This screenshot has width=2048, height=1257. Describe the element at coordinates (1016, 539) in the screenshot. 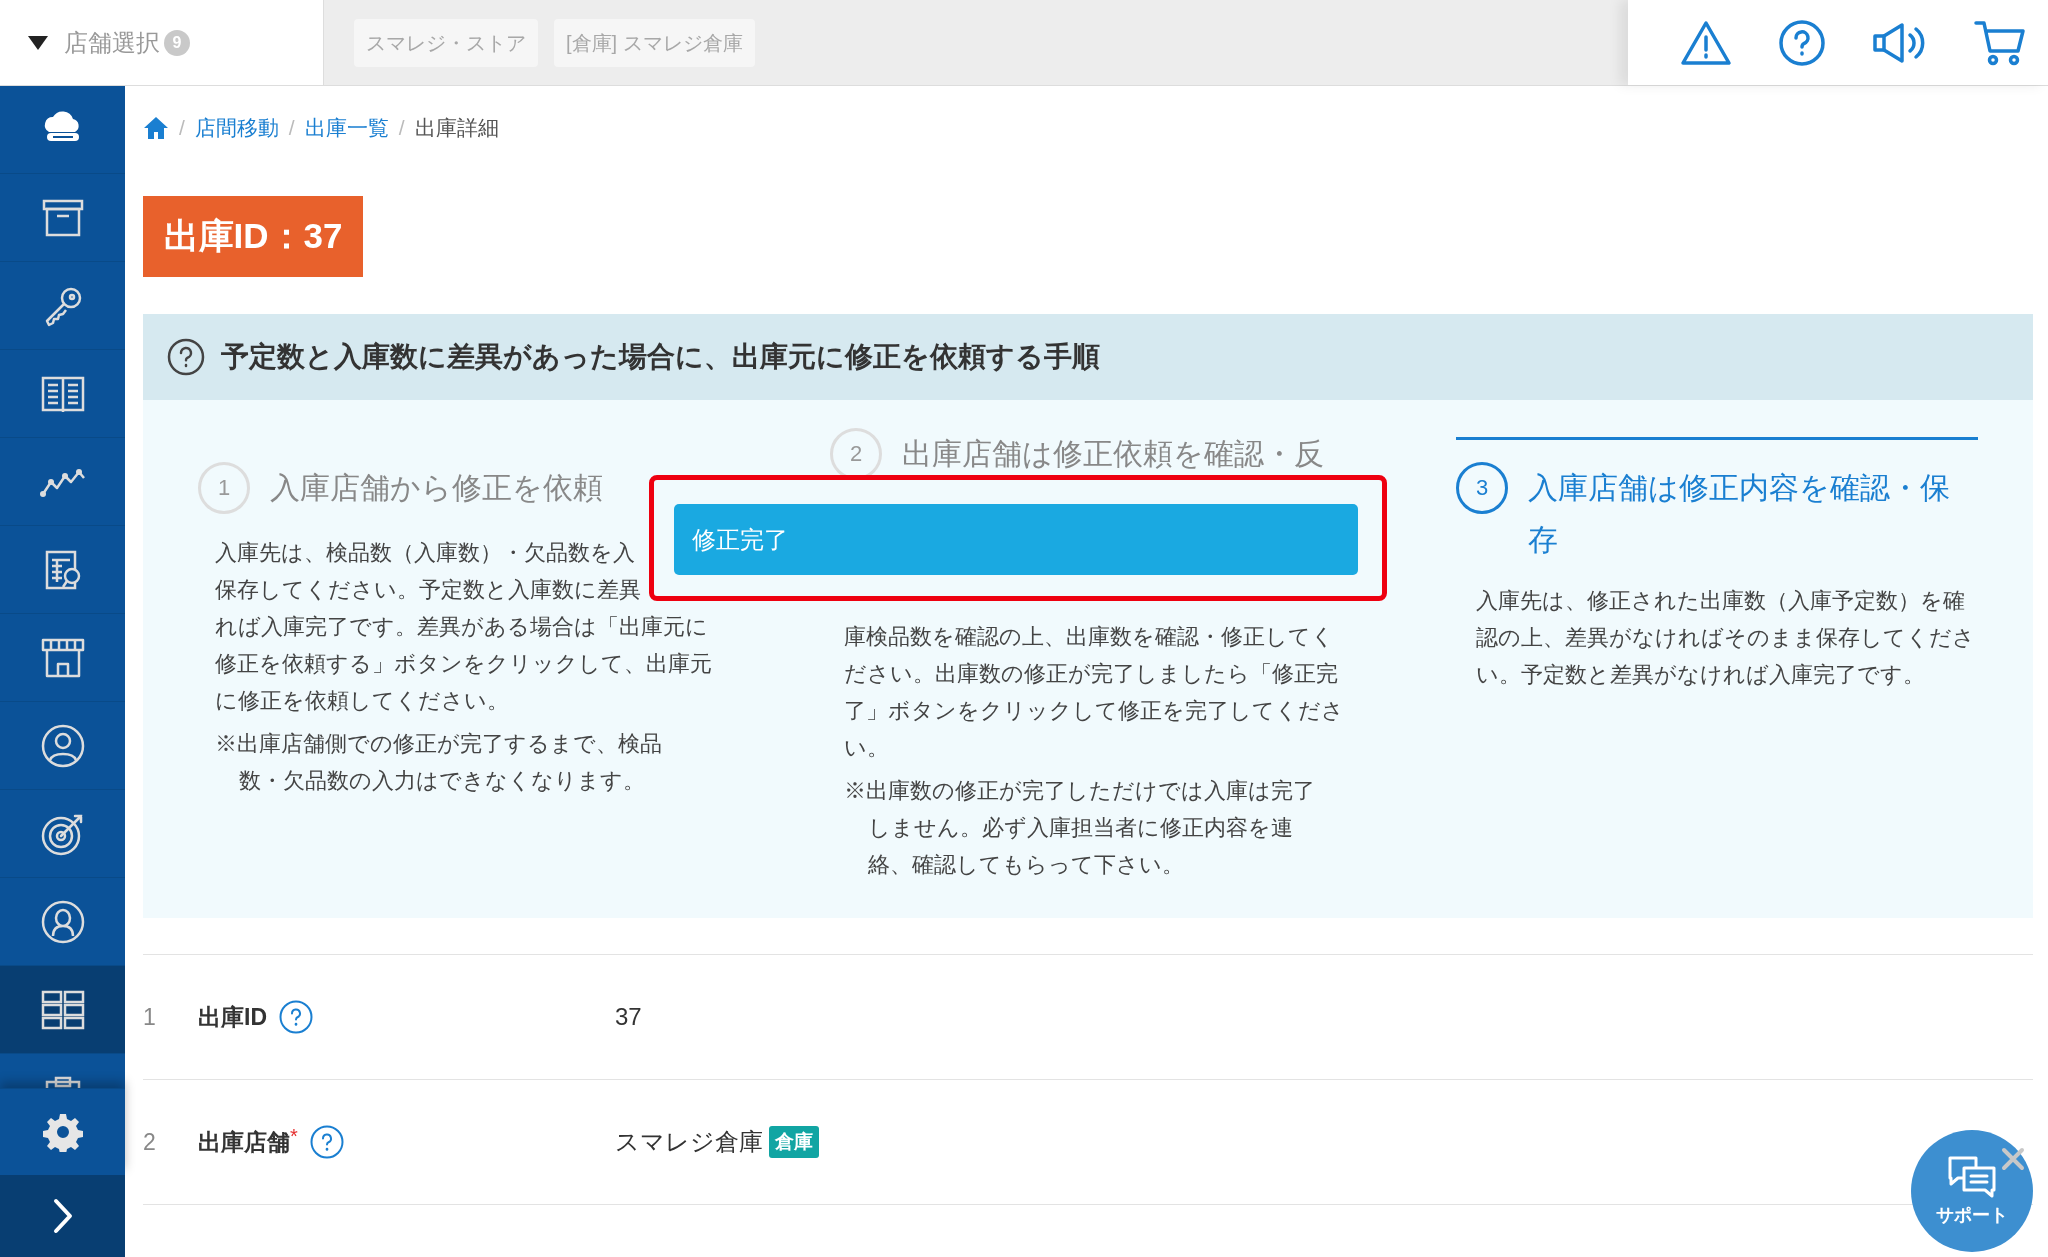

I see `complete-button: 修正完了` at that location.